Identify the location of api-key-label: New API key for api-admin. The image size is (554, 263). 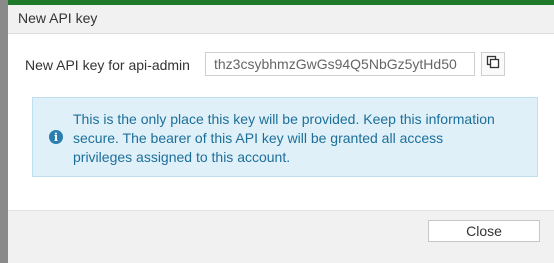
(107, 65).